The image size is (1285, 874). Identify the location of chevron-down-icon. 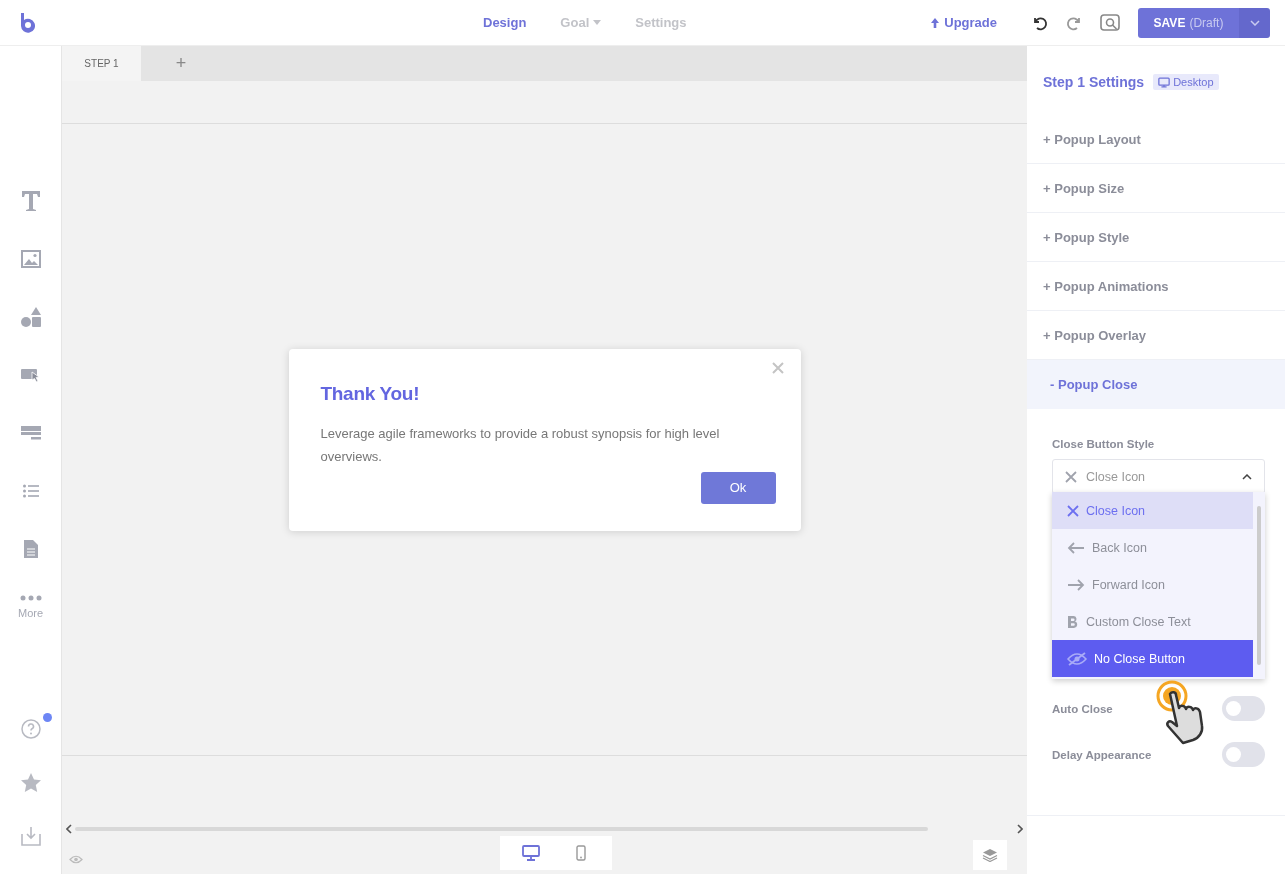
(1254, 22).